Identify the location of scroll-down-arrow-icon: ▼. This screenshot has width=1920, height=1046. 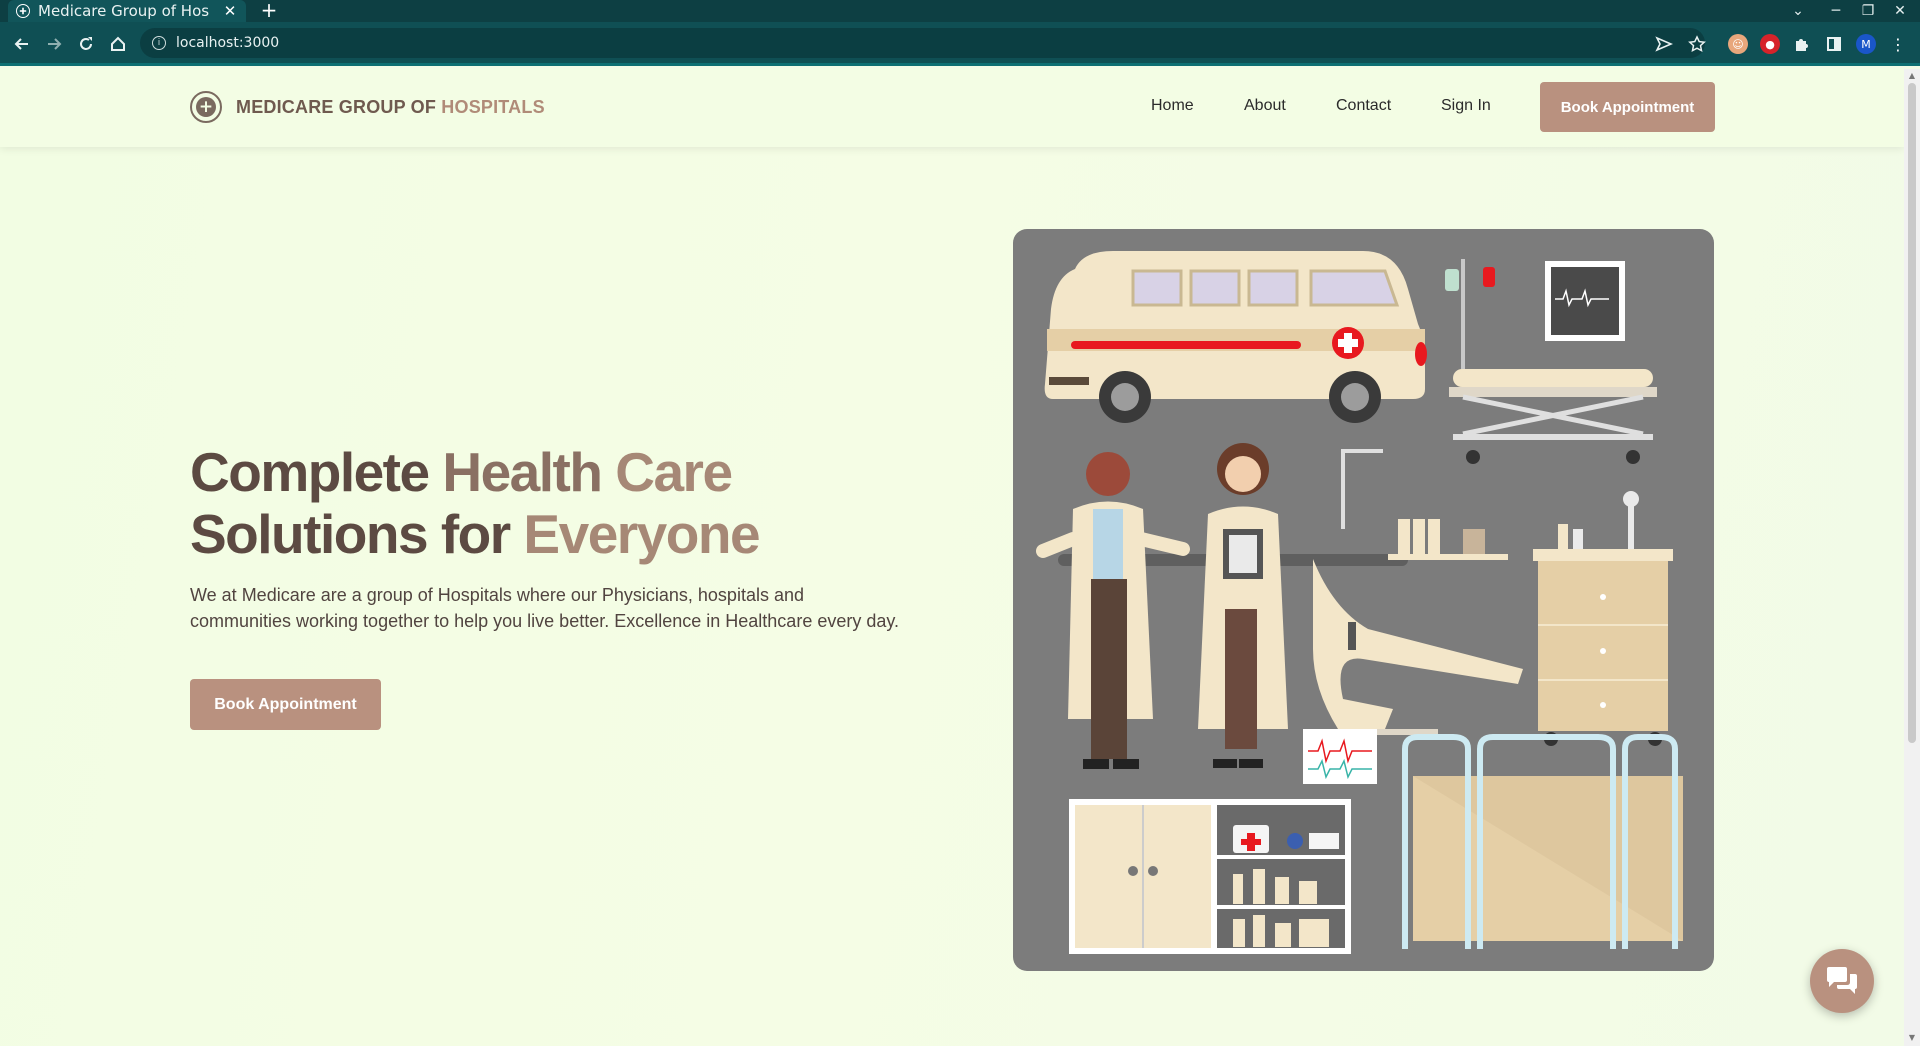
(1912, 1038).